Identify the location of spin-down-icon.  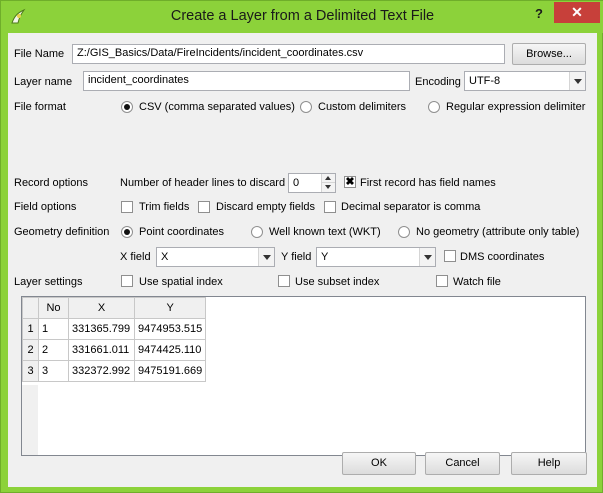
(328, 187).